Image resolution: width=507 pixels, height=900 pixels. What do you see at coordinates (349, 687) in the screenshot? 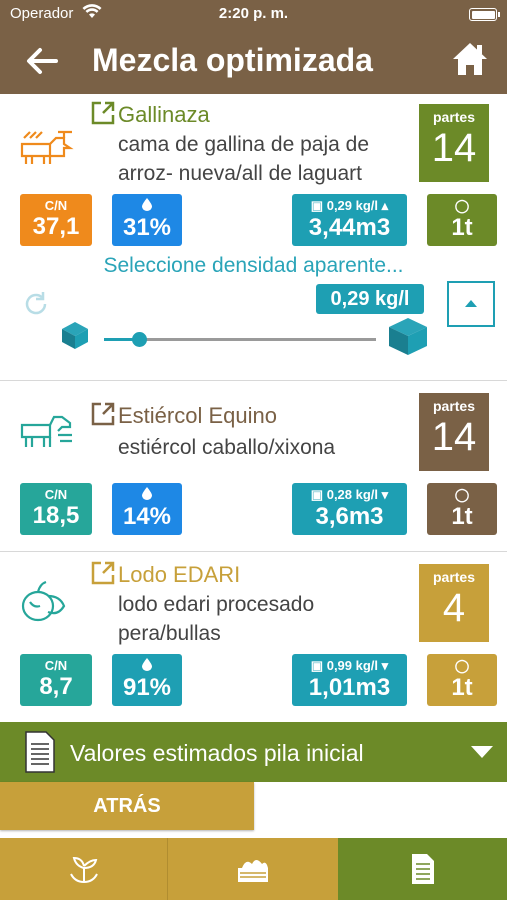
I see `volume-value: 1,01m3` at bounding box center [349, 687].